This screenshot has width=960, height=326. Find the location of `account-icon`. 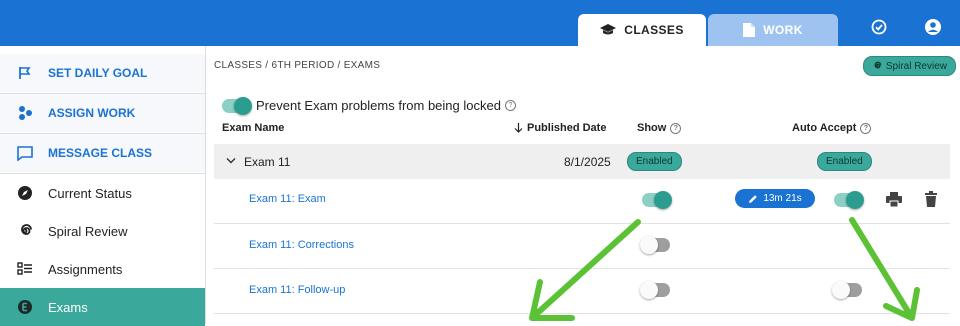

account-icon is located at coordinates (933, 27).